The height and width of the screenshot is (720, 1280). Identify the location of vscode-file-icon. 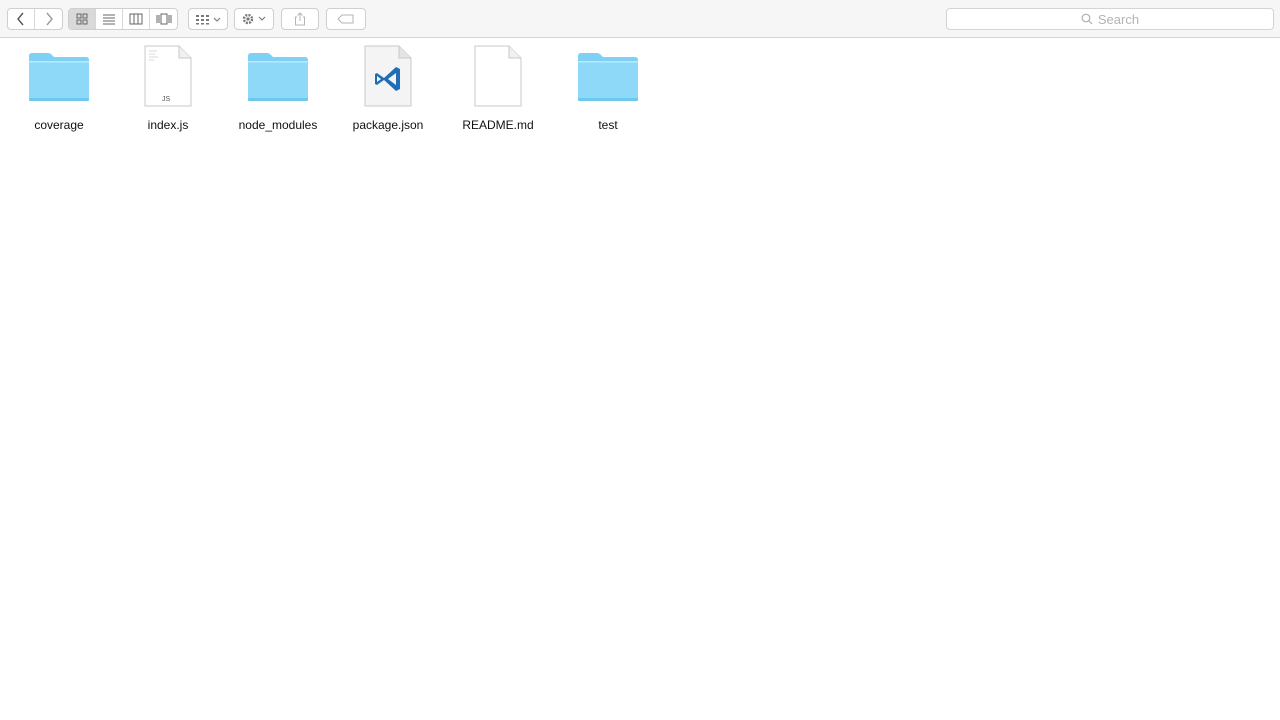
(388, 76).